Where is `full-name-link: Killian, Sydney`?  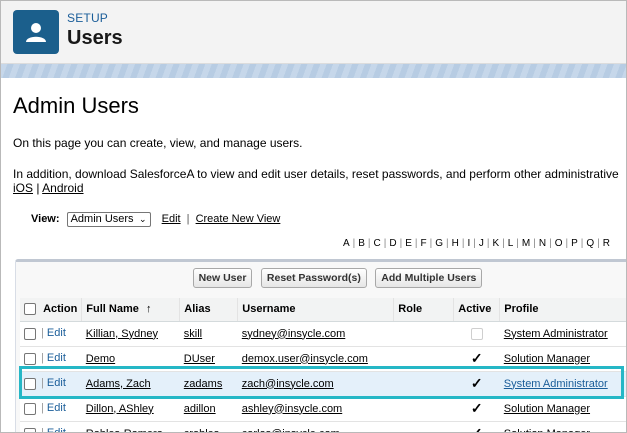 full-name-link: Killian, Sydney is located at coordinates (122, 334).